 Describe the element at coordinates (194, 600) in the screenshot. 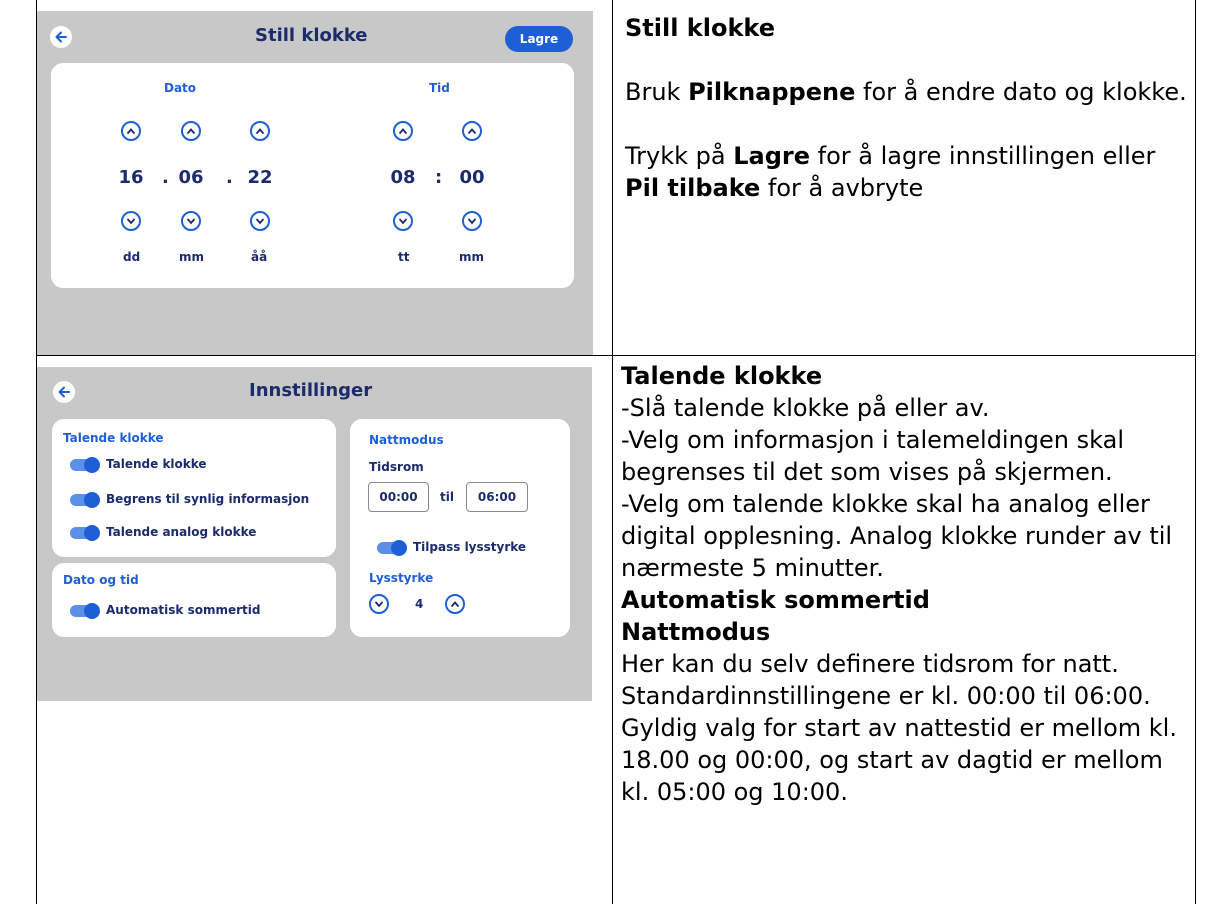

I see `date-time-card: Dato og tid Automatisk sommertid` at that location.